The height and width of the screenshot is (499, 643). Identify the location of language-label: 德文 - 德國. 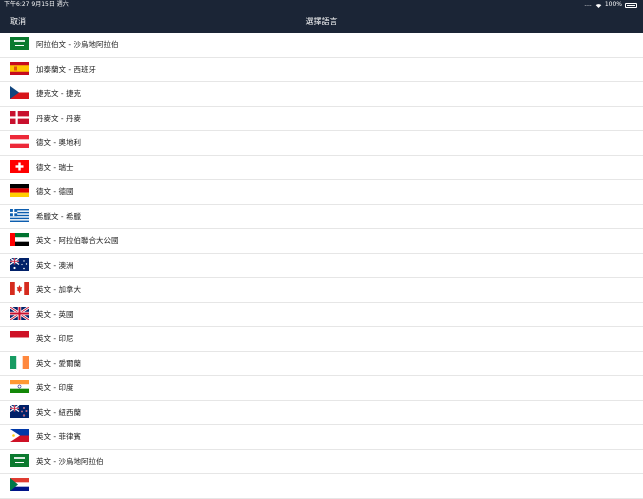
(55, 191).